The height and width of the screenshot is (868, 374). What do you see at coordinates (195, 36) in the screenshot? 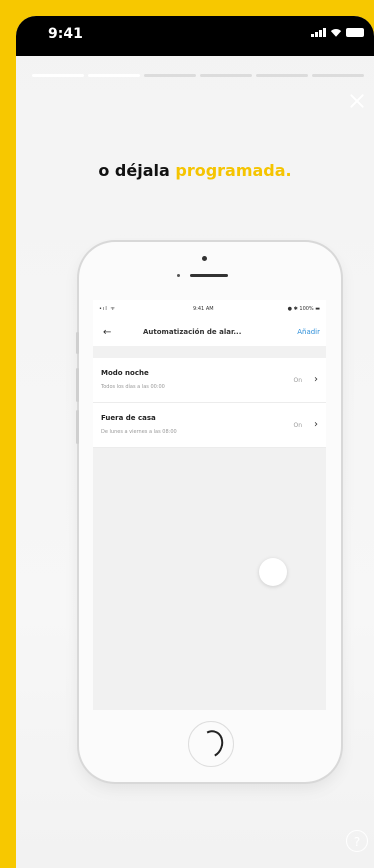
I see `status-bar: 9:41` at bounding box center [195, 36].